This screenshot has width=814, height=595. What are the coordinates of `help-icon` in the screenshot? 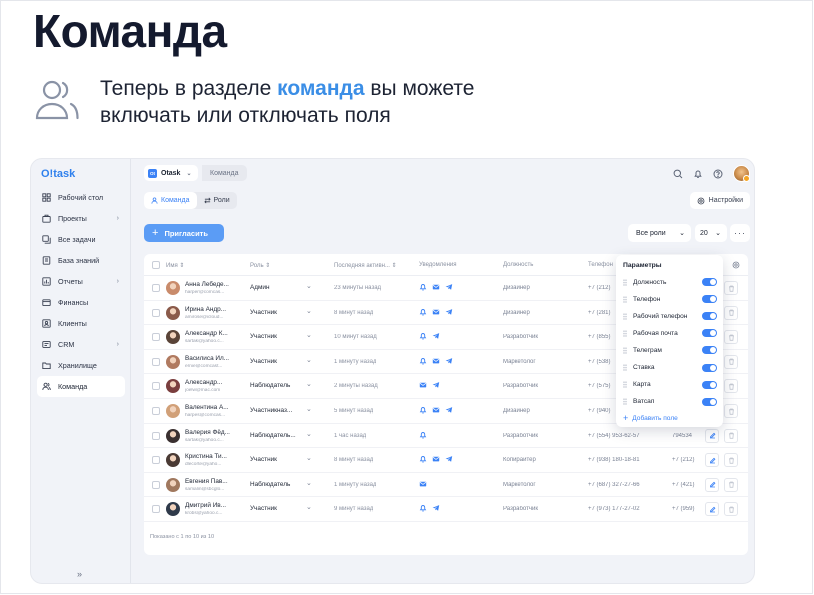 It's located at (718, 174).